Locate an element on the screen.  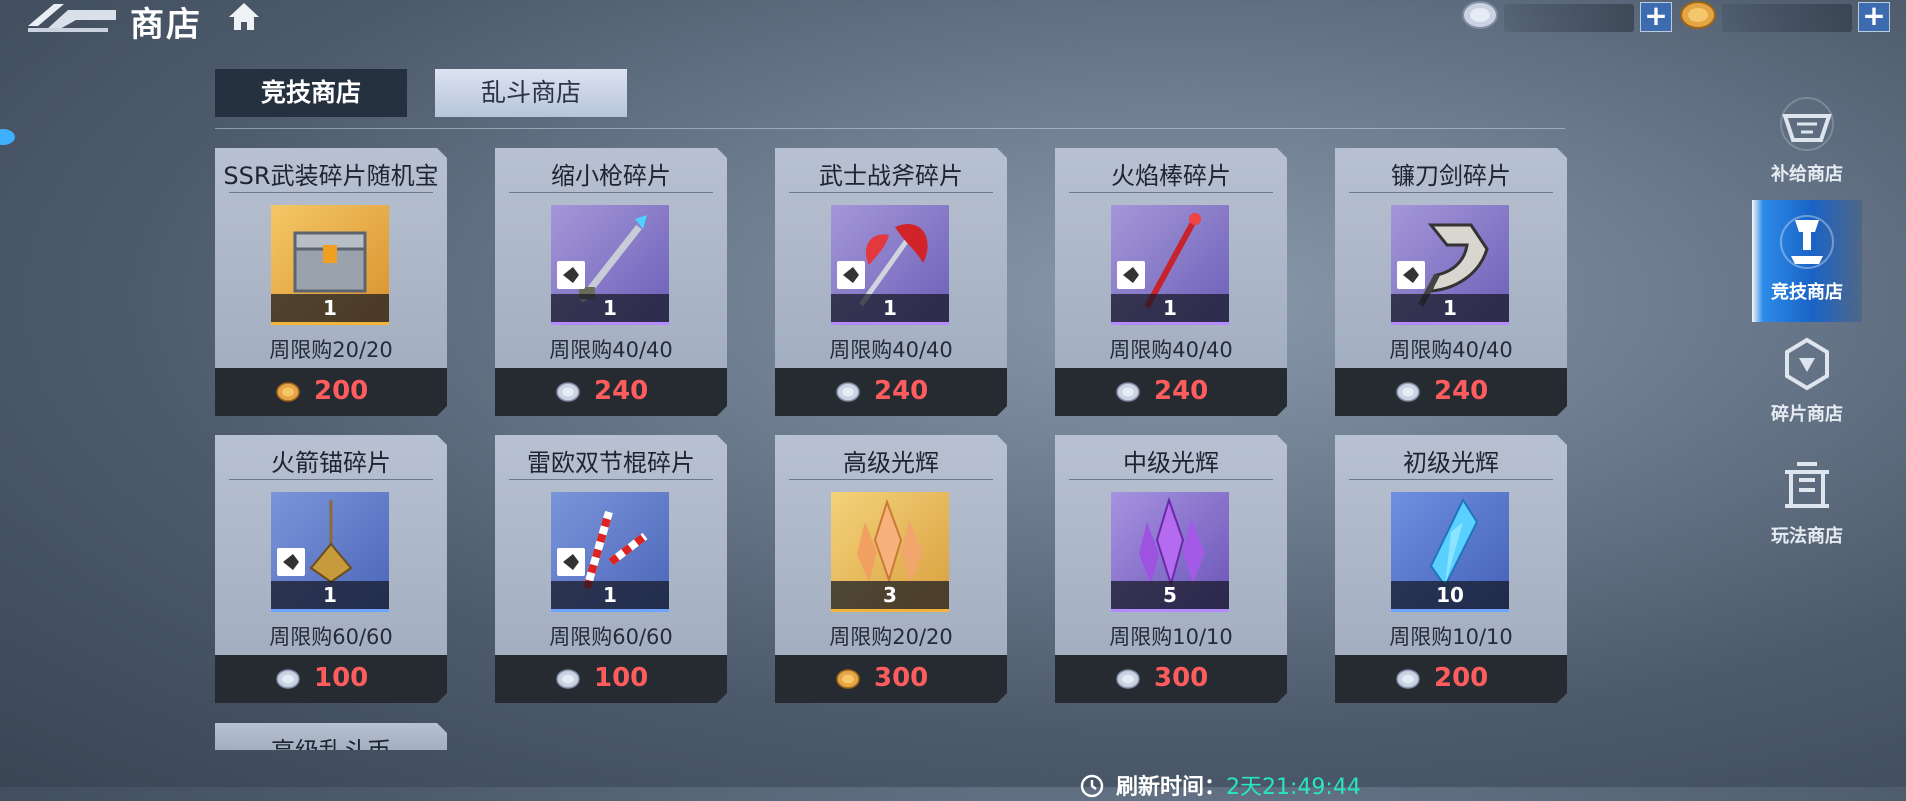
sidebar-item-label: 玩法商店 is located at coordinates (1807, 536).